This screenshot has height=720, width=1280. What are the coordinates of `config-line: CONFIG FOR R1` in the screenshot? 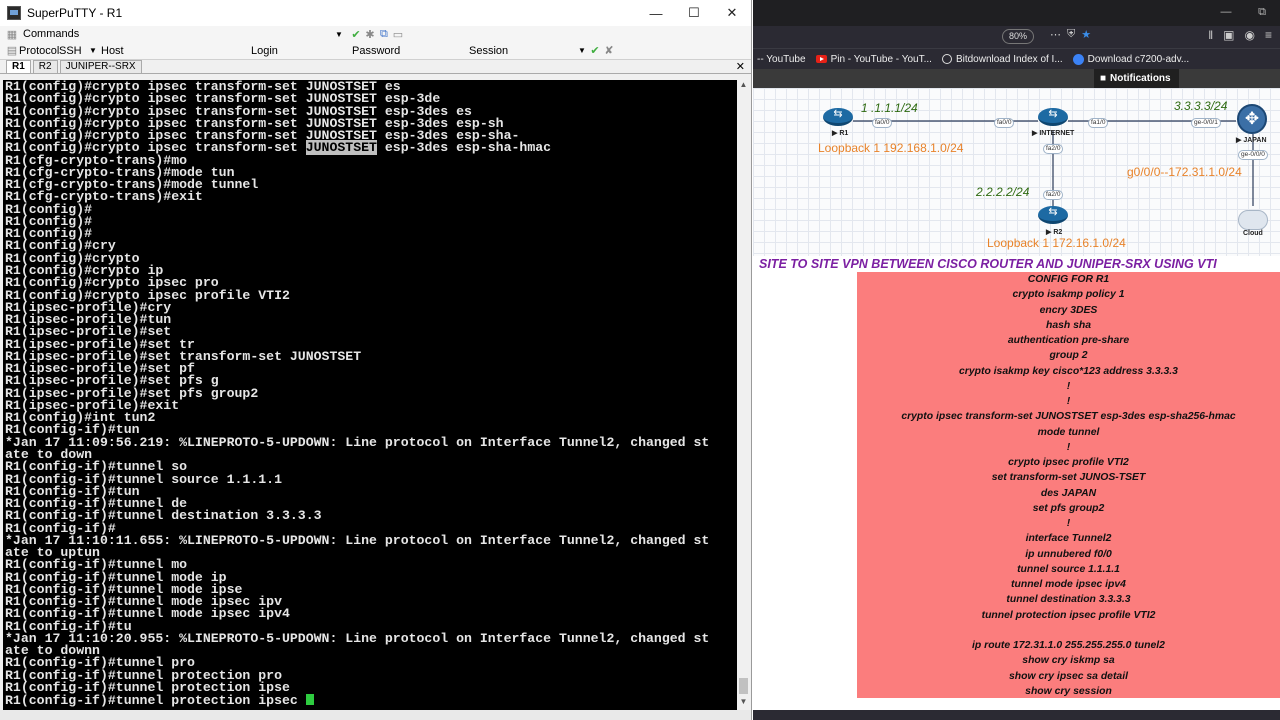 It's located at (1068, 279).